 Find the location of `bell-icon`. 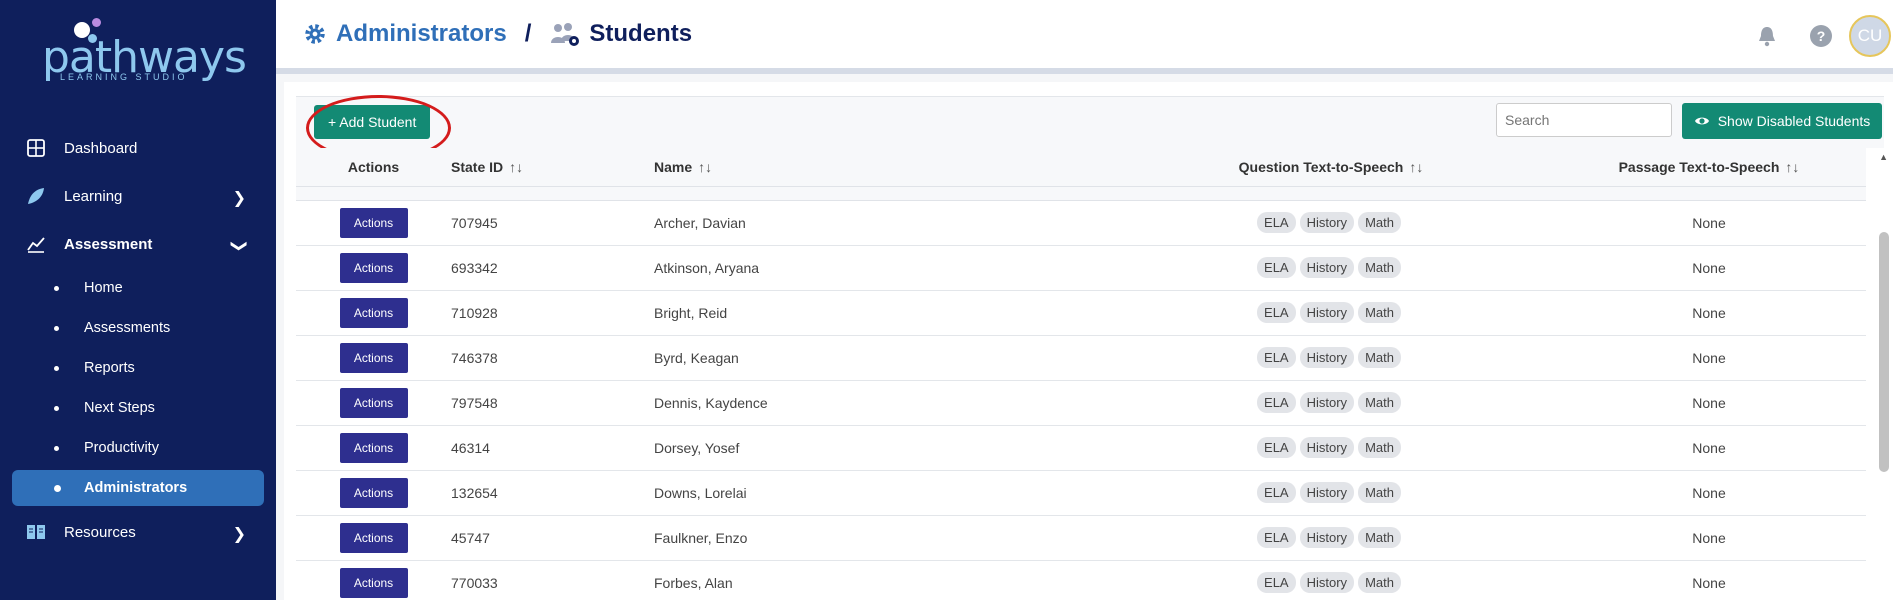

bell-icon is located at coordinates (1767, 36).